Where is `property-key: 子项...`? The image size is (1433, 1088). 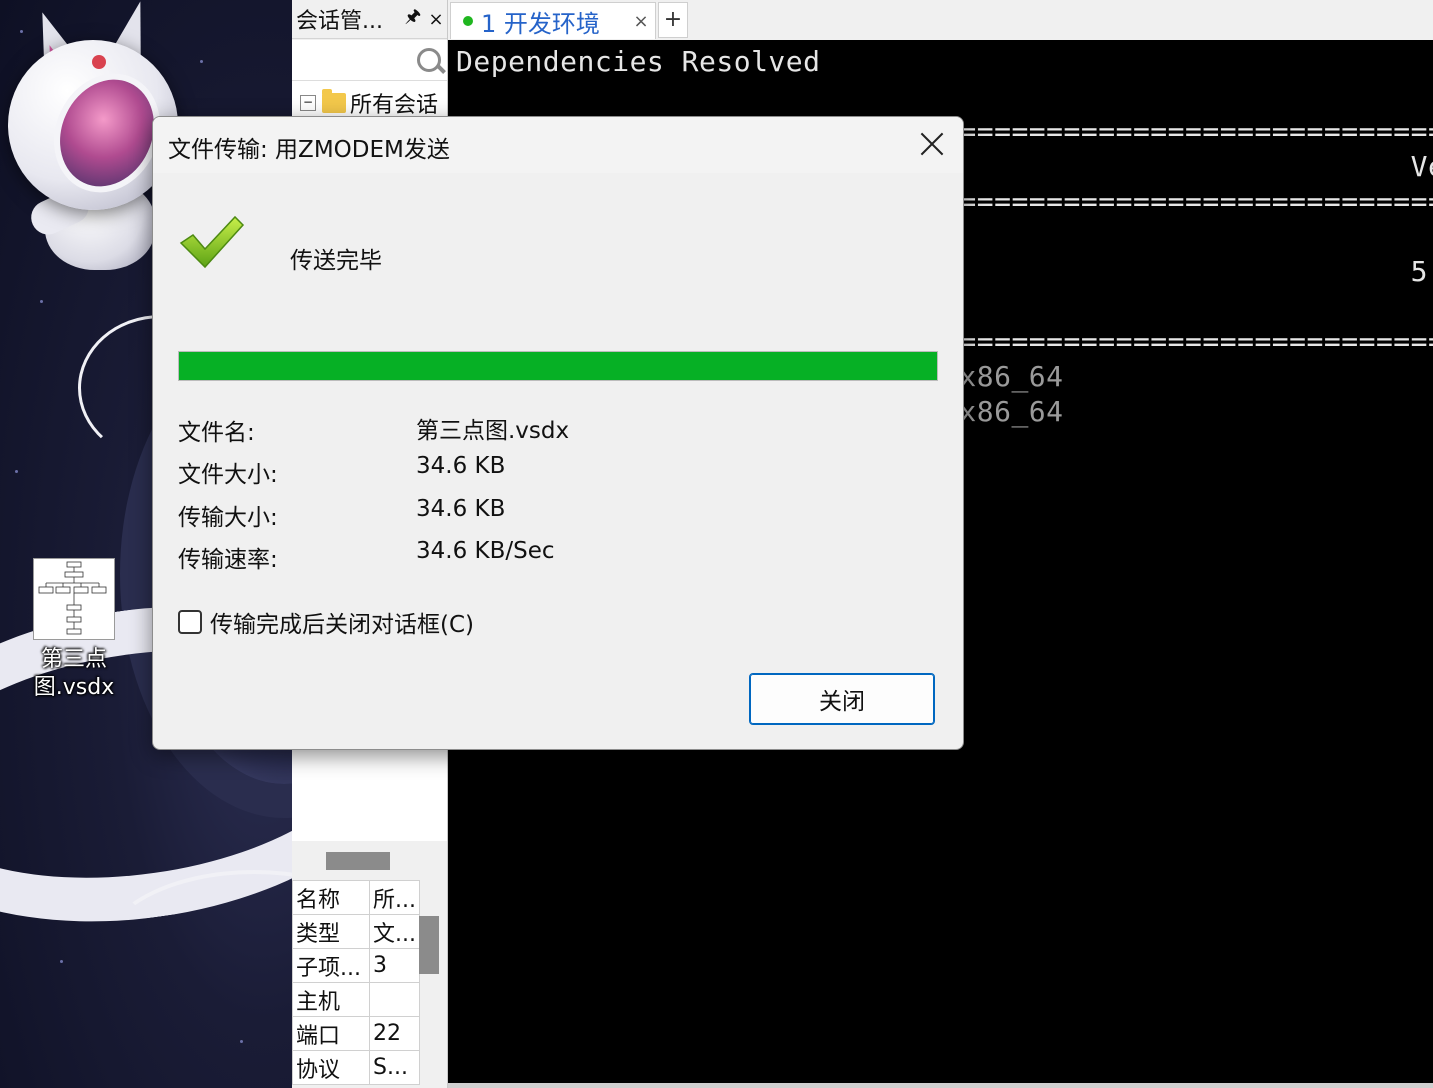 property-key: 子项... is located at coordinates (331, 965).